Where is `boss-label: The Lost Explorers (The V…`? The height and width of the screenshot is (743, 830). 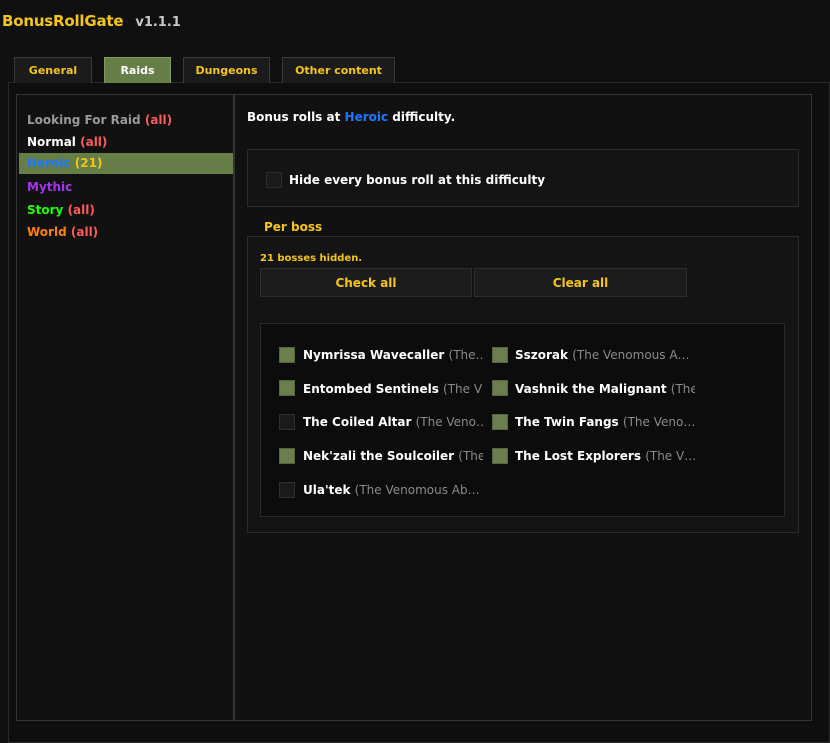 boss-label: The Lost Explorers (The V… is located at coordinates (605, 456).